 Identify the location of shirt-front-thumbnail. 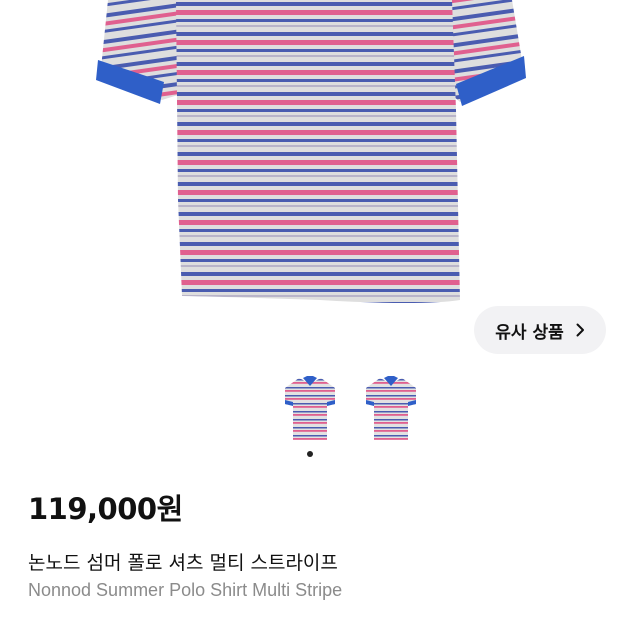
(310, 408).